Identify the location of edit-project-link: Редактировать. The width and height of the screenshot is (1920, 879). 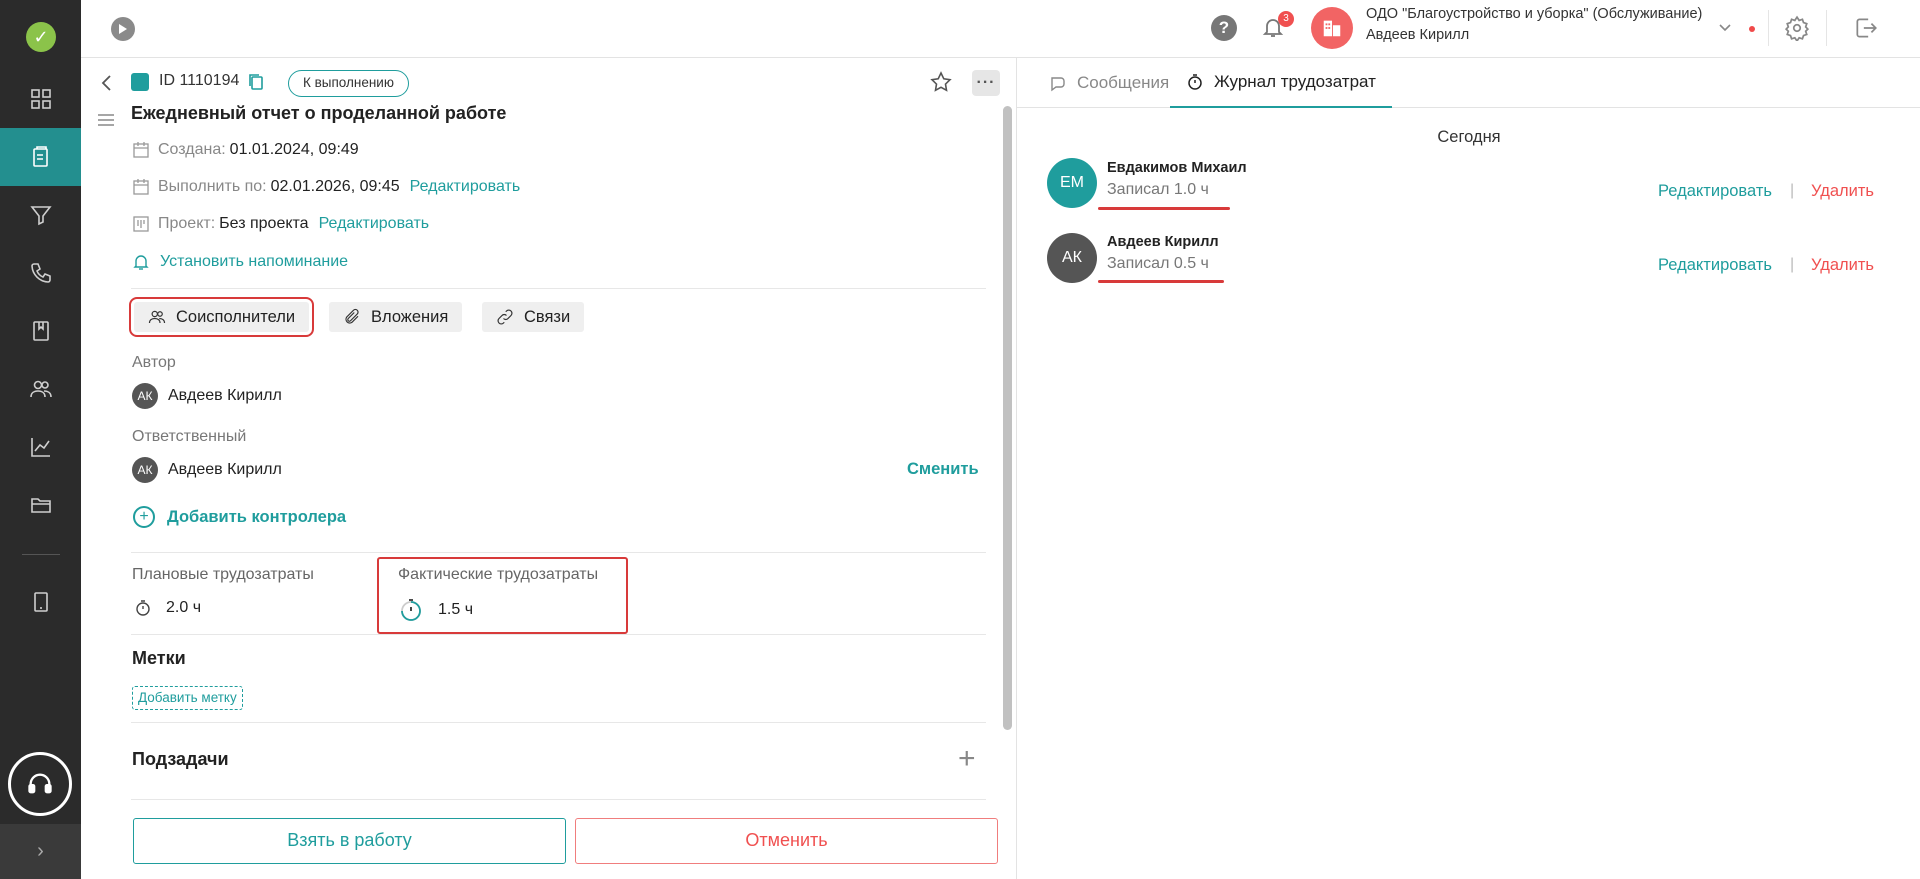
(374, 224).